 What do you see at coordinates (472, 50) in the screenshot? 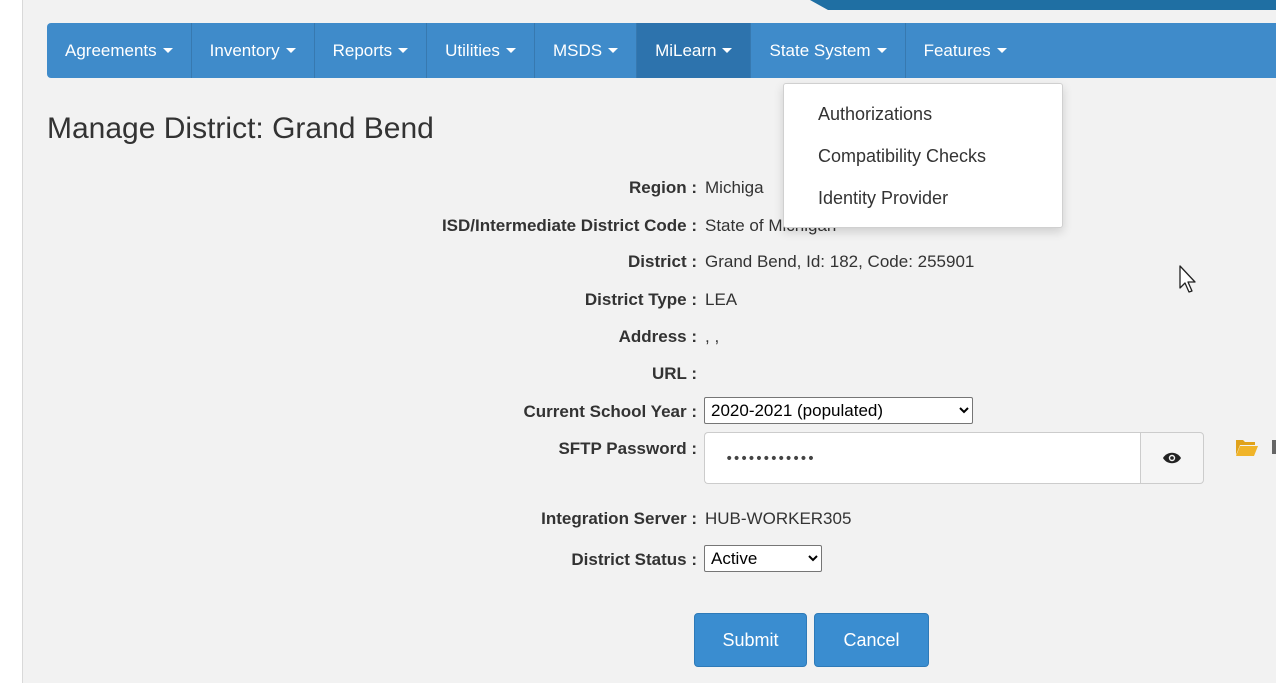
I see `nav-utilities-label: Utilities` at bounding box center [472, 50].